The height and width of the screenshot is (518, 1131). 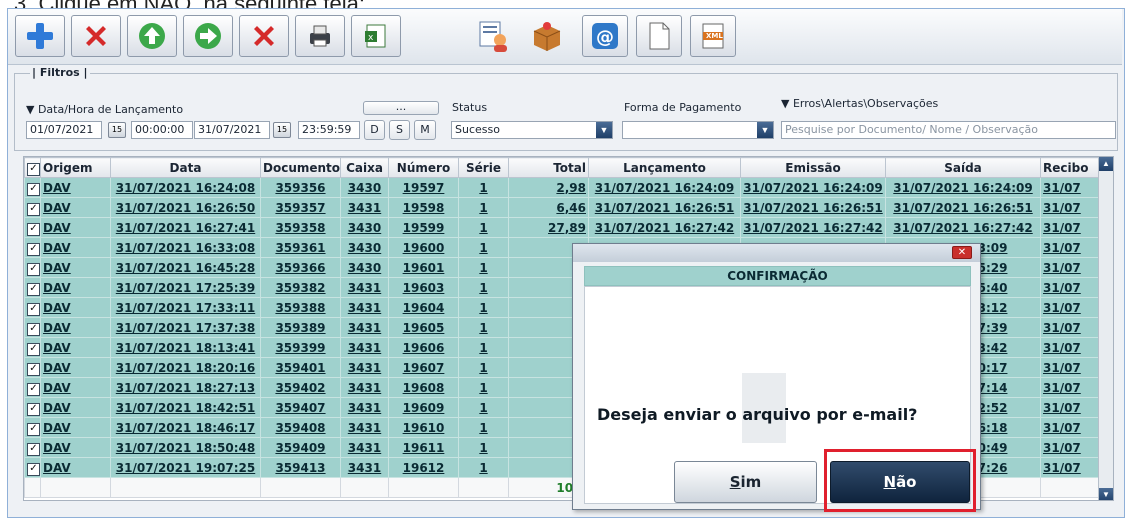 I want to click on table-cell: 19599, so click(x=423, y=227).